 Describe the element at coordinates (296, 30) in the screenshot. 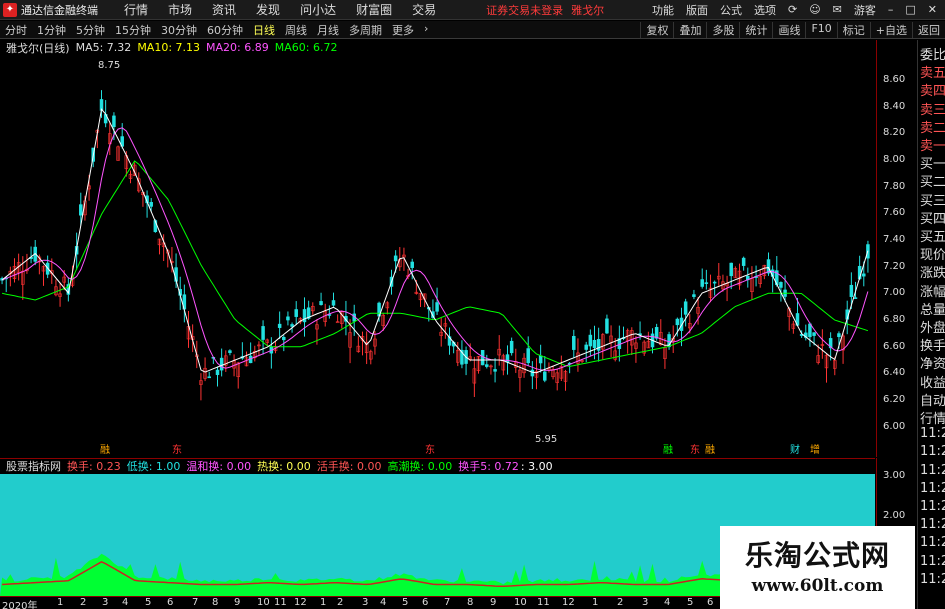

I see `tab-weekly: 周线` at that location.